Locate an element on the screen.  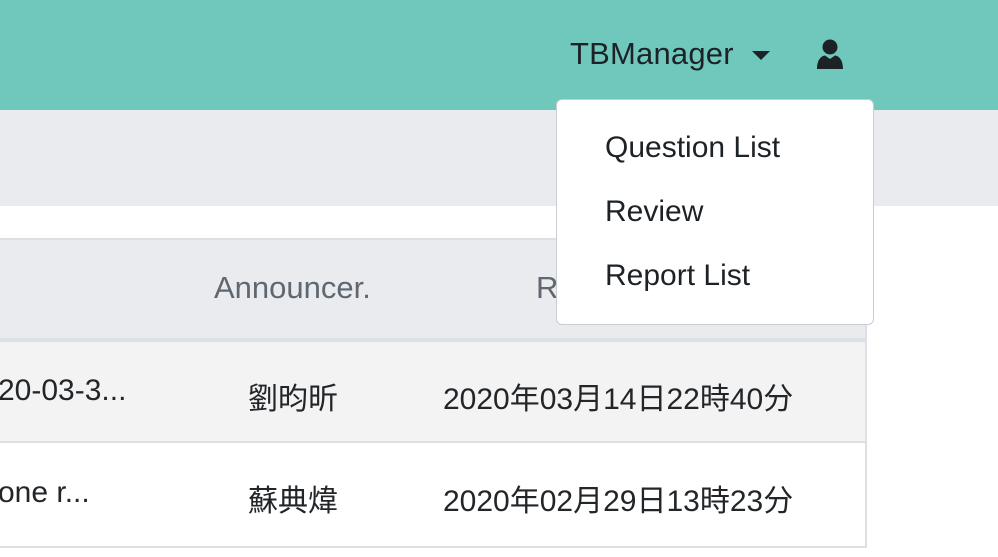
cell-datetime: 2020年03月14日22時40分 is located at coordinates (618, 399).